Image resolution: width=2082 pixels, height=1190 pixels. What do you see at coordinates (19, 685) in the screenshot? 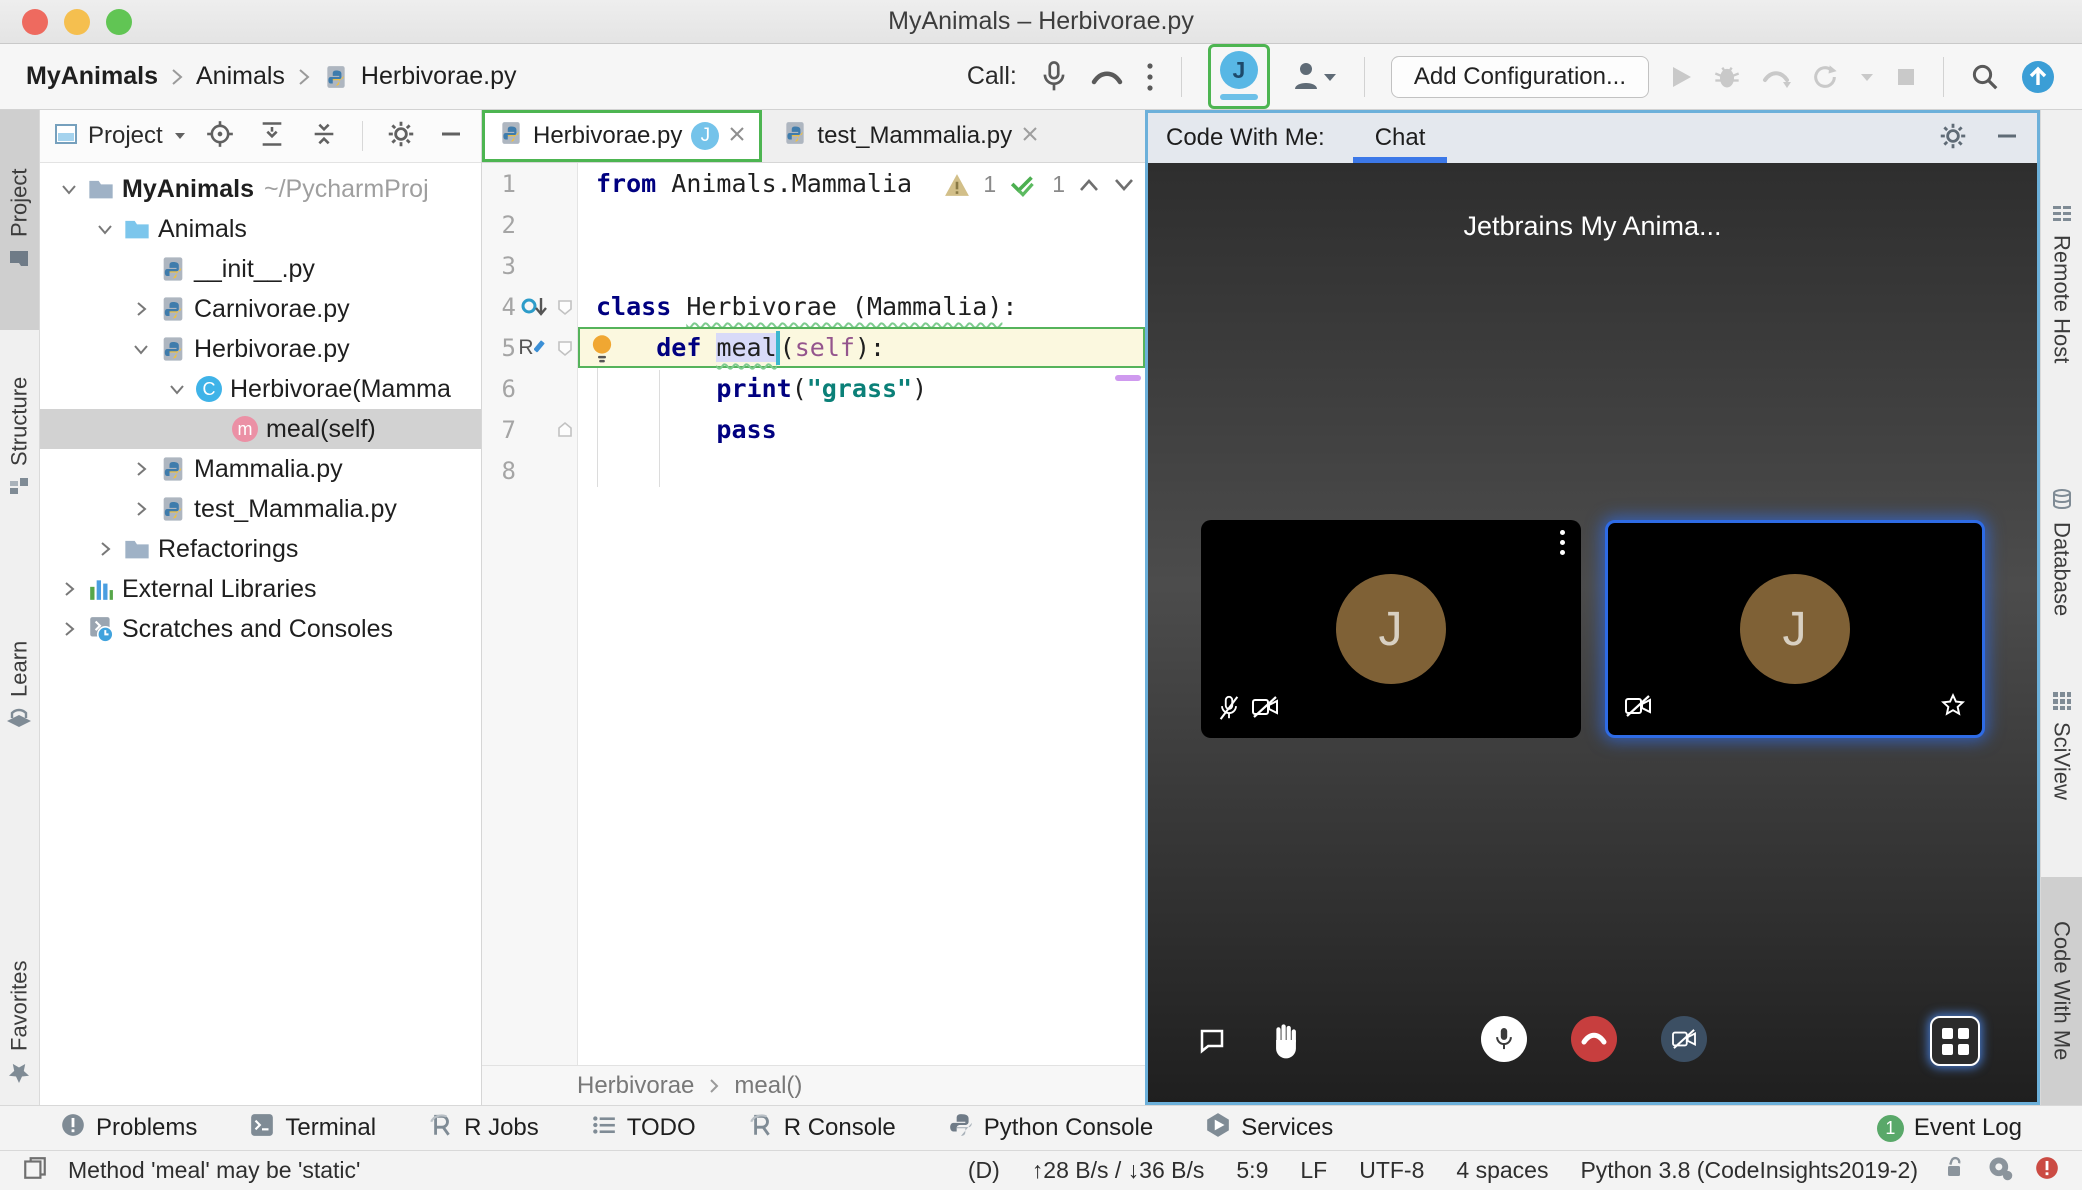
I see `sidebar-item-learn: Learn` at bounding box center [19, 685].